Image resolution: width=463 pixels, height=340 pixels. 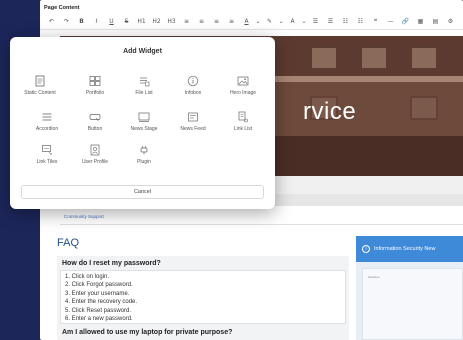 I want to click on link-list-icon, so click(x=243, y=117).